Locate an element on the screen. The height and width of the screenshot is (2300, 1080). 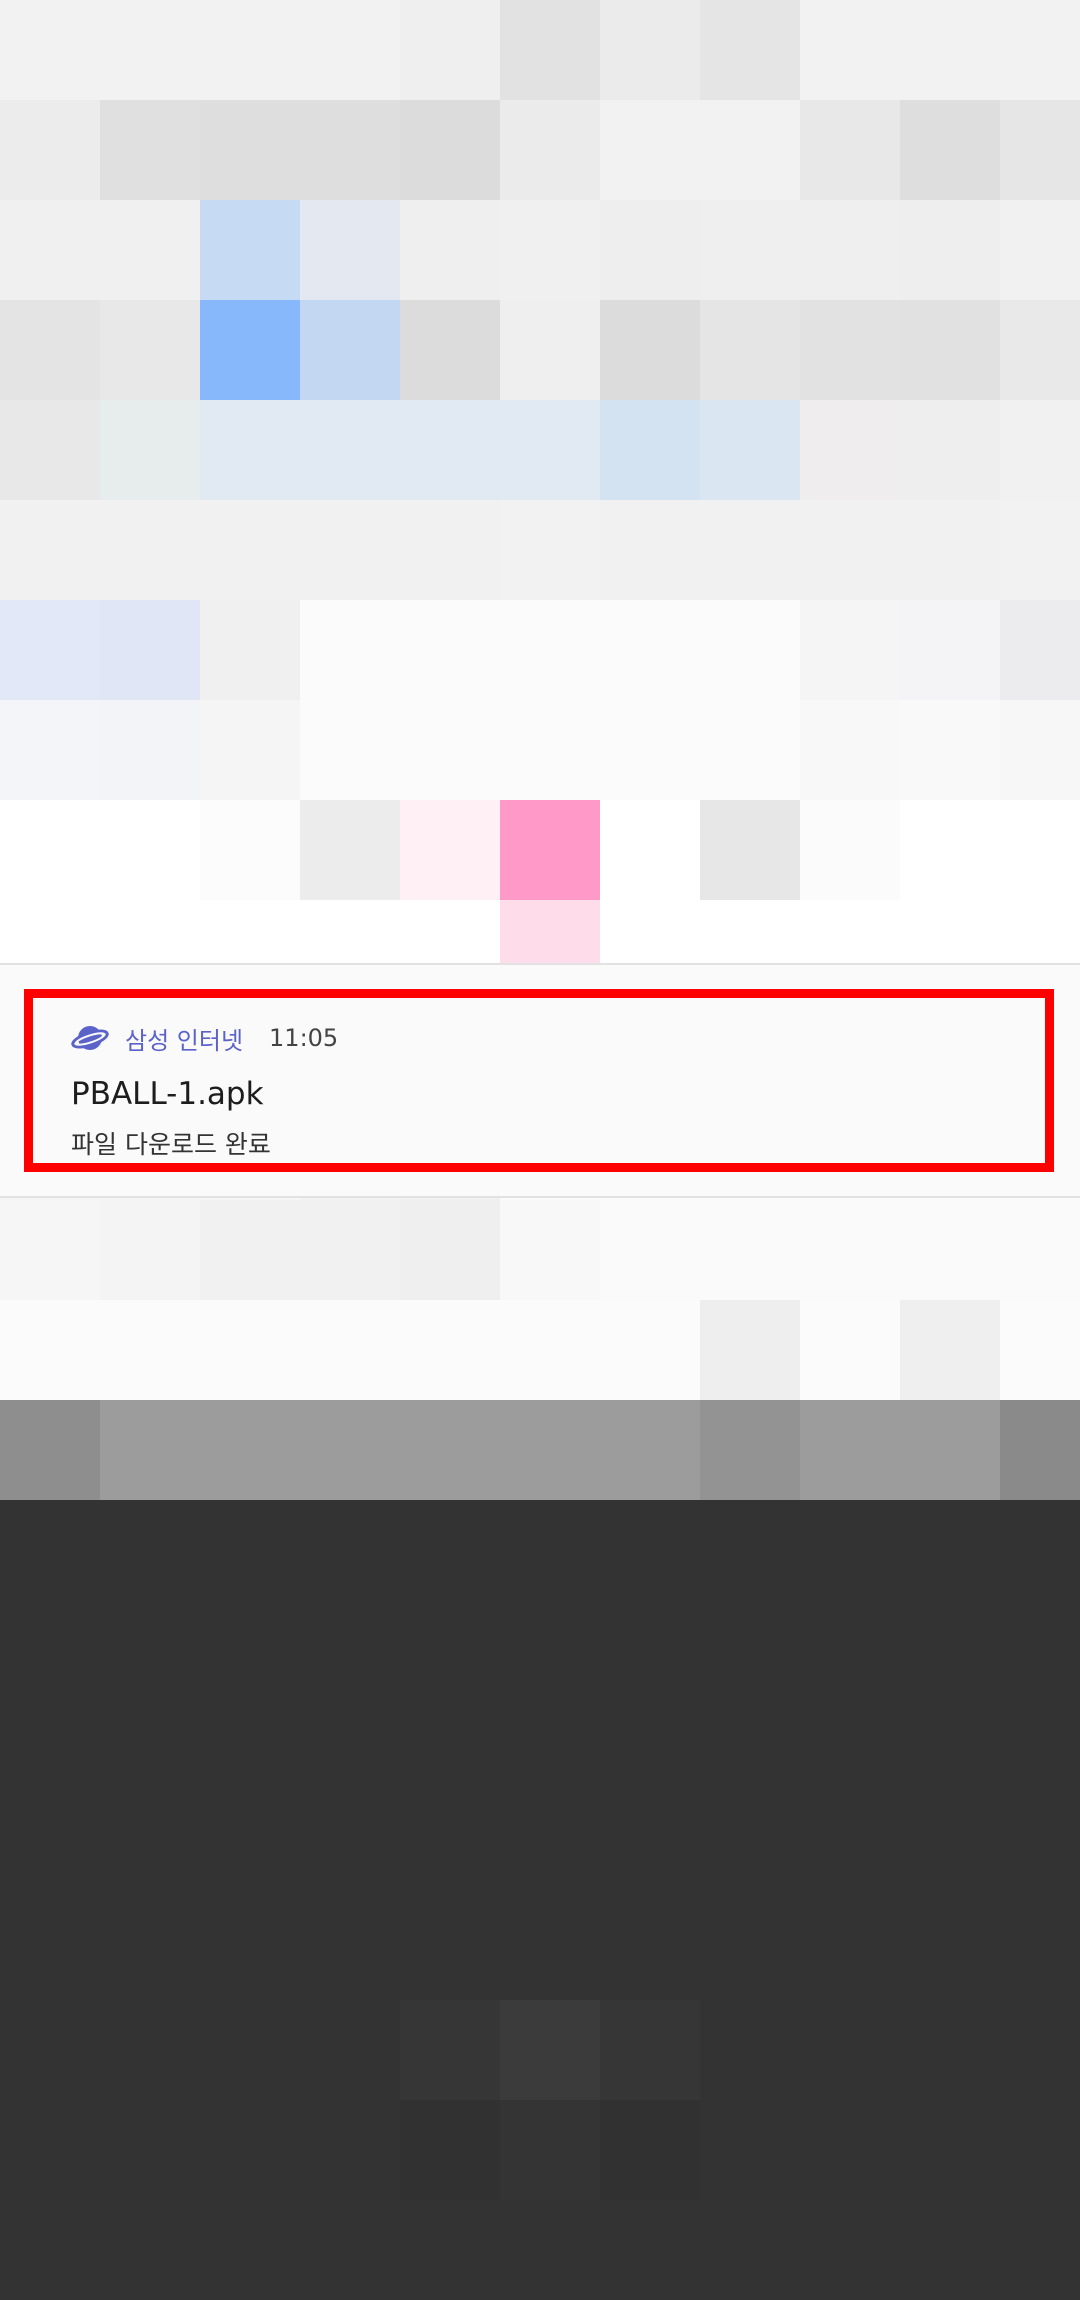
notification-app-name: 삼성 인터넷 is located at coordinates (184, 1040).